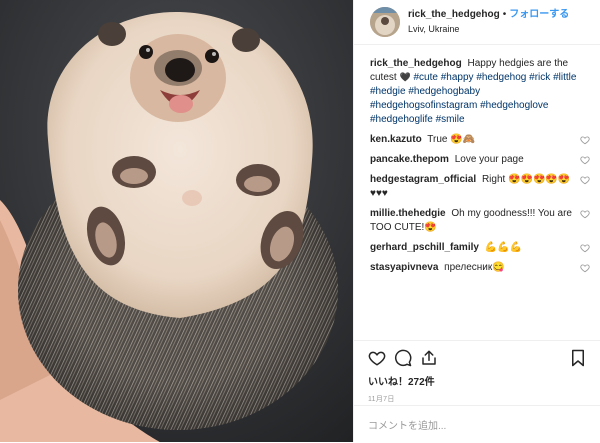 The image size is (600, 443). I want to click on comment: pancake.thepom Love your page, so click(480, 160).